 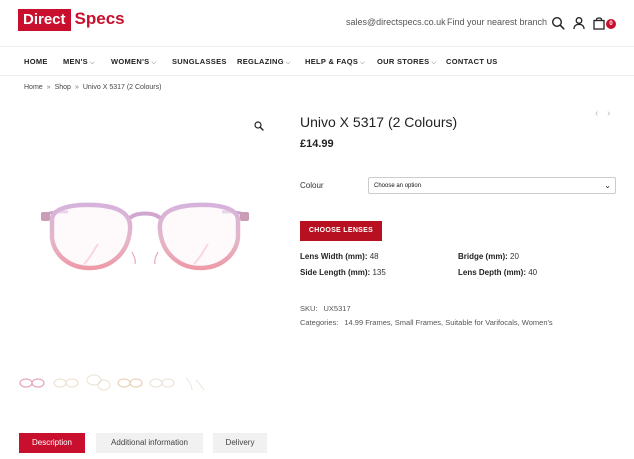 I want to click on spec-side-length-label: Side Length (mm):, so click(x=335, y=272).